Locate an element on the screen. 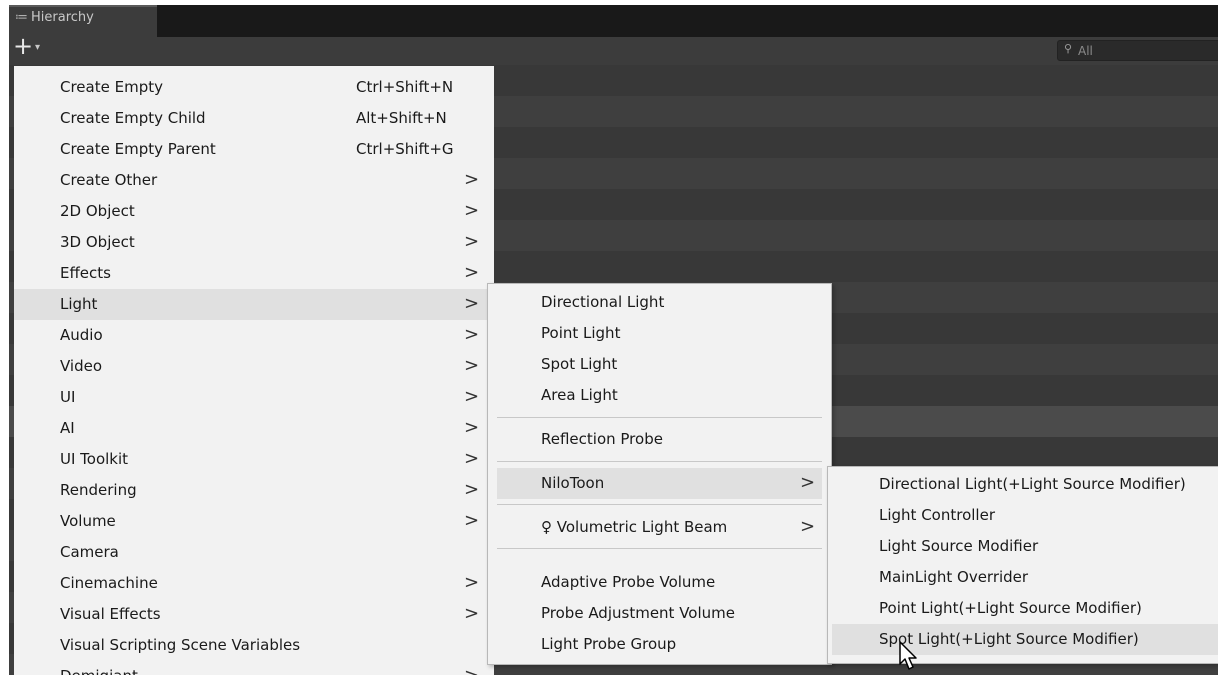  create-menu-item-demigiant: Demigiant > is located at coordinates (254, 668).